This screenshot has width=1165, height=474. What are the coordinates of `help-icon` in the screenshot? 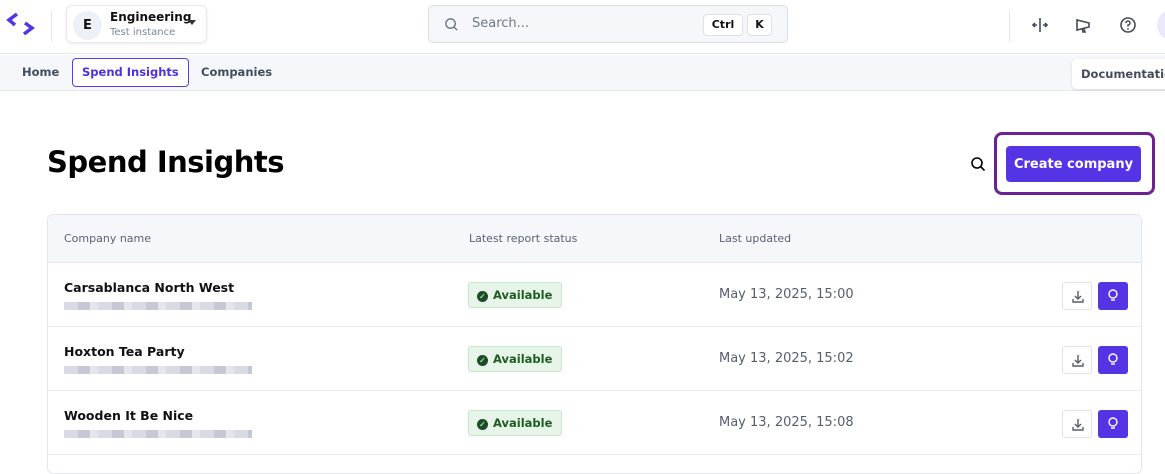 It's located at (1128, 25).